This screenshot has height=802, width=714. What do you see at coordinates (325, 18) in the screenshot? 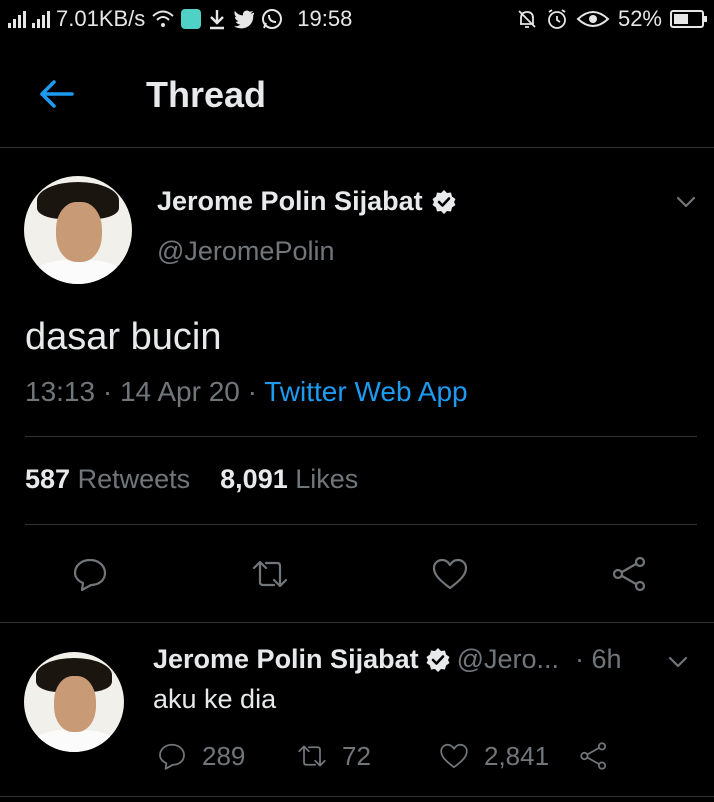
I see `clock-time: 19:58` at bounding box center [325, 18].